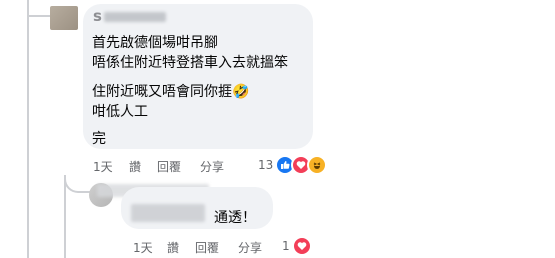 Image resolution: width=555 pixels, height=258 pixels. Describe the element at coordinates (293, 165) in the screenshot. I see `reaction-summary: 13` at that location.